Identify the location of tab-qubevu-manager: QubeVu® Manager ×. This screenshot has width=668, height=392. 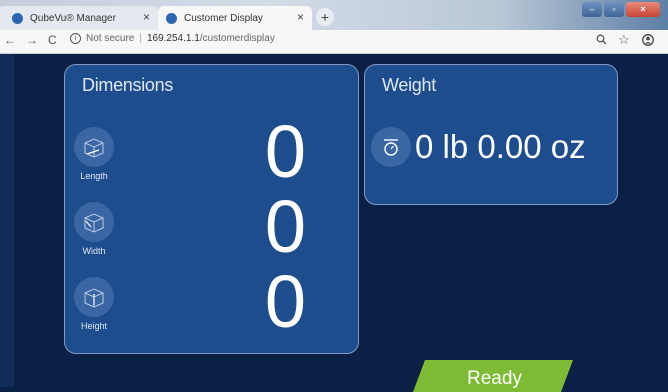
(79, 18).